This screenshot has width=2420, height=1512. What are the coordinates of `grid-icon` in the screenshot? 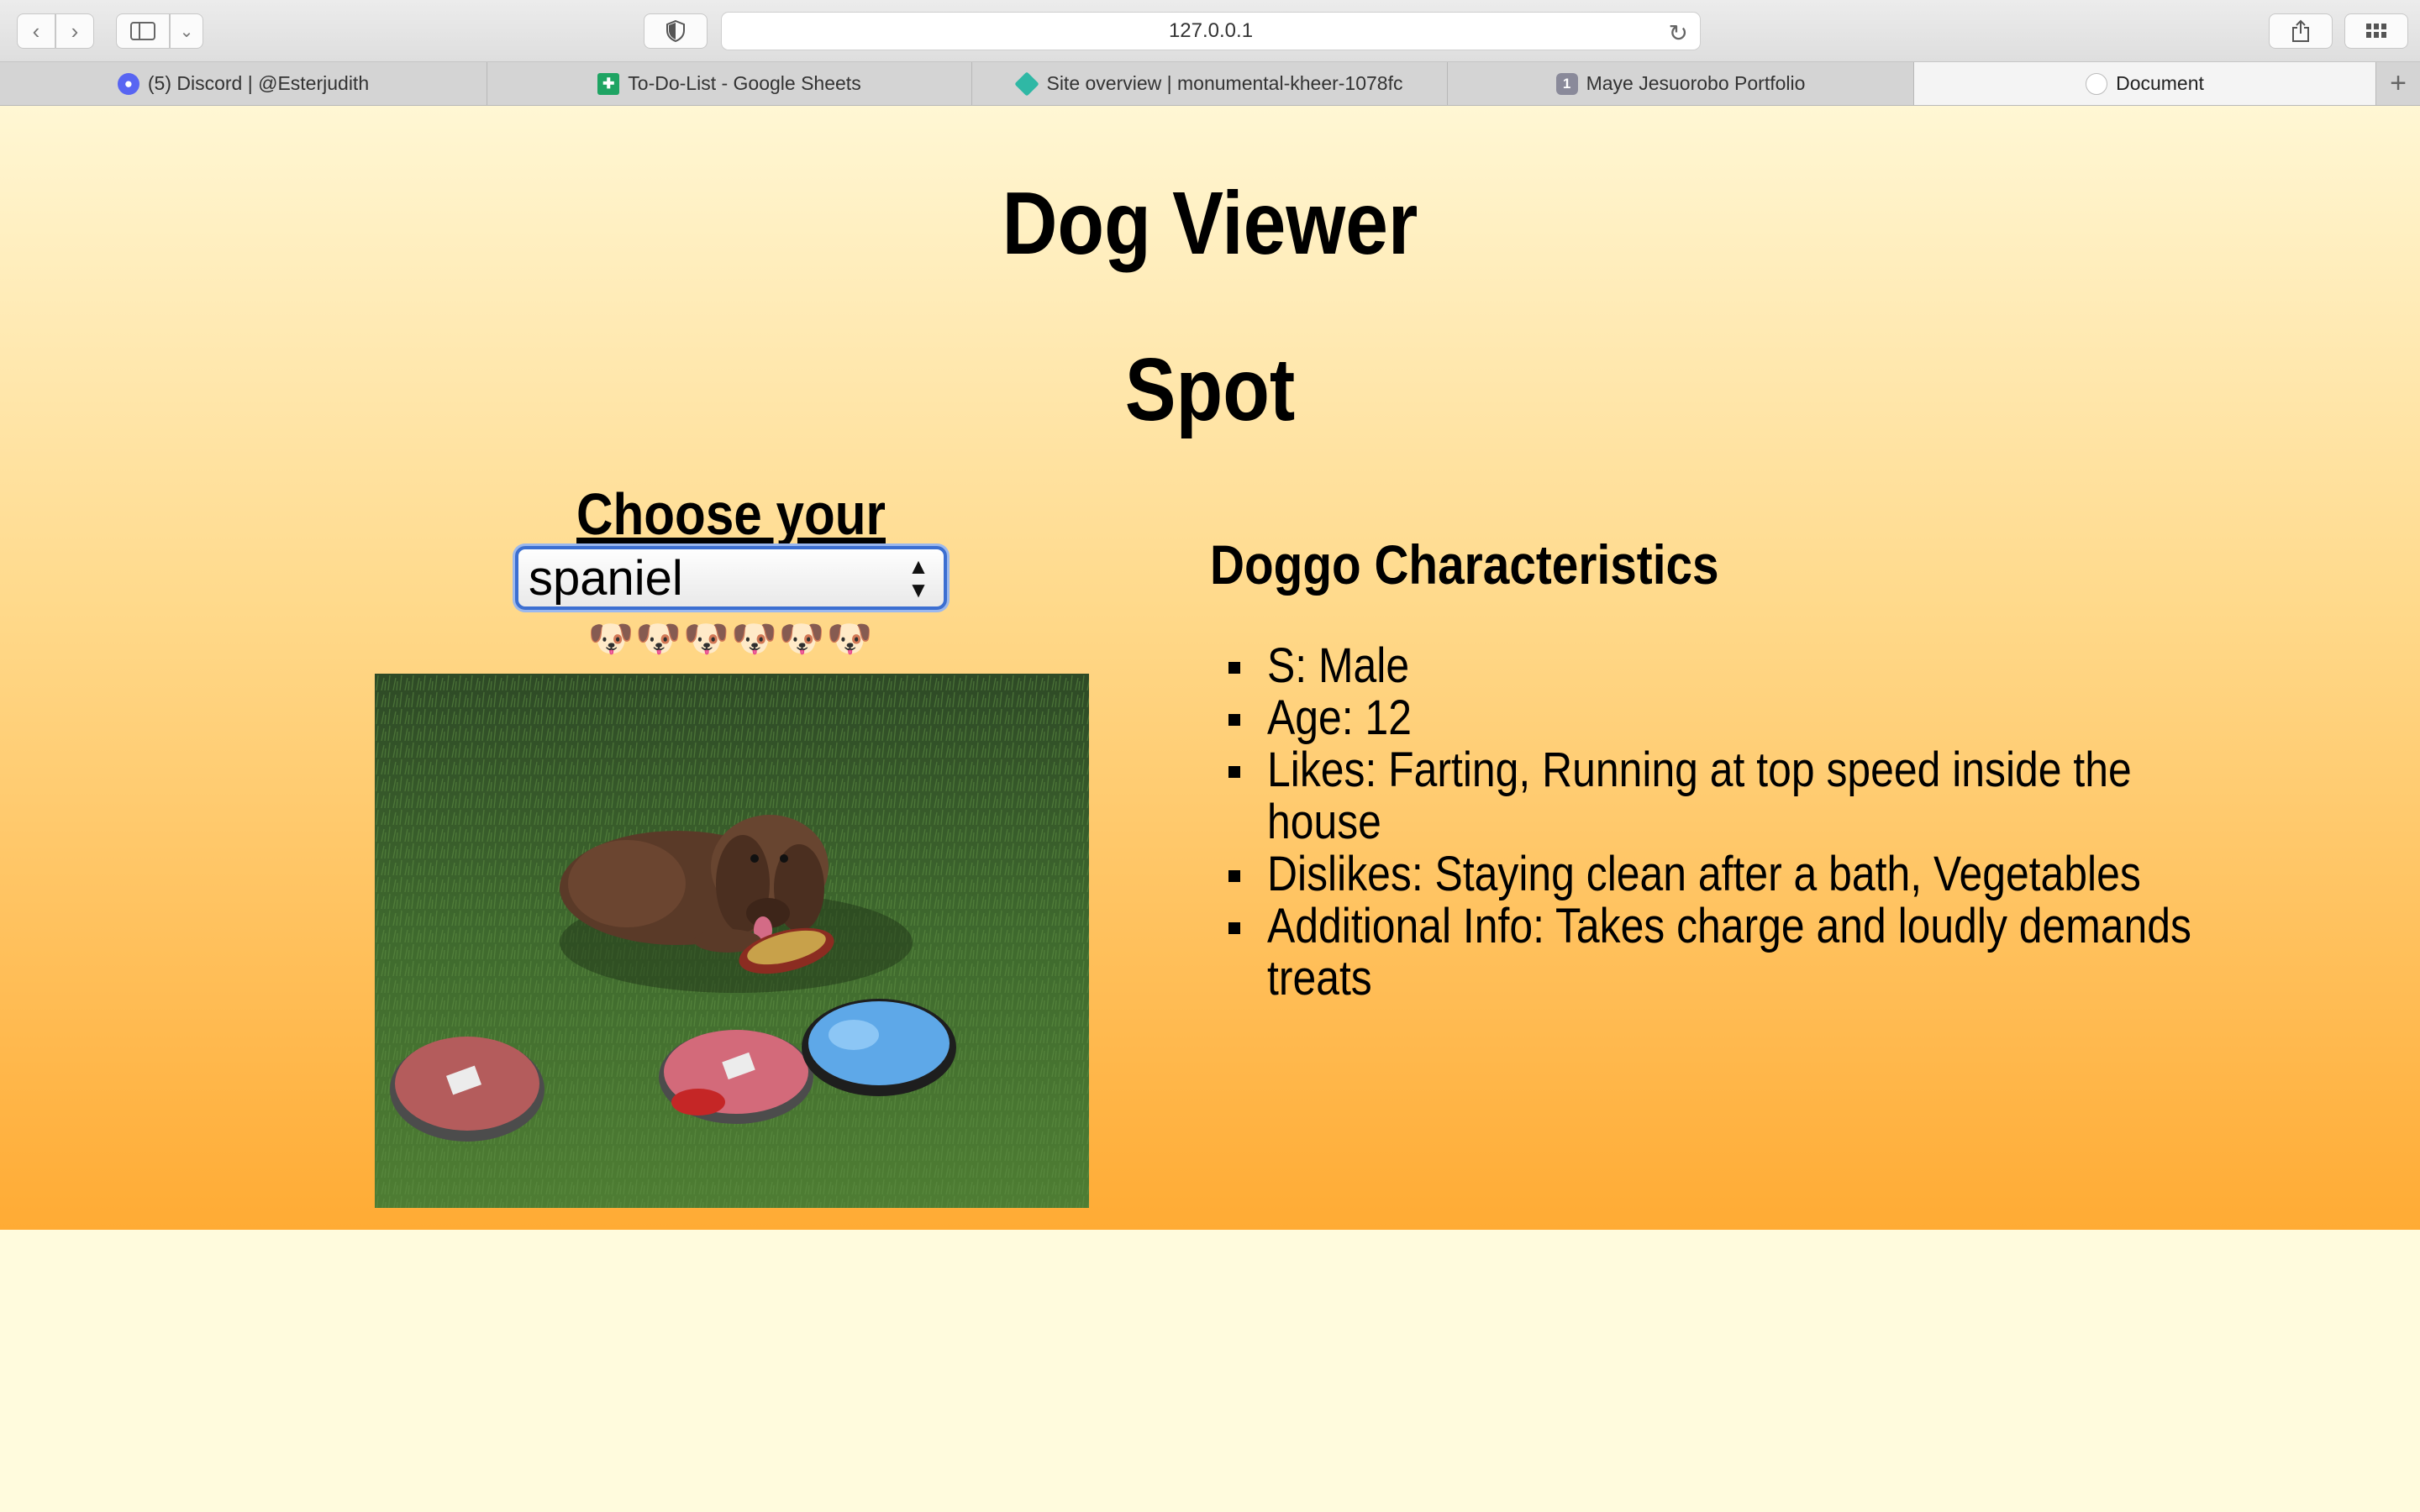 It's located at (2376, 31).